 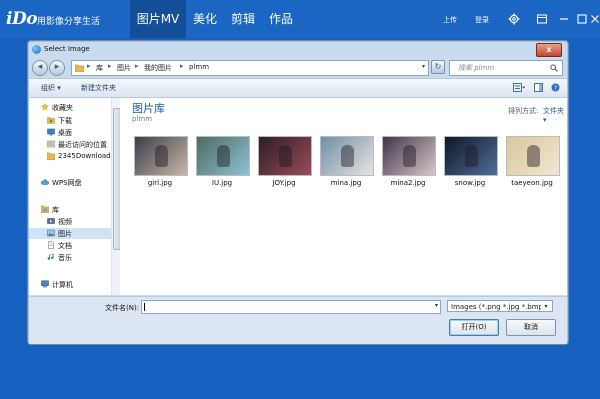 What do you see at coordinates (506, 68) in the screenshot?
I see `search-box: 搜索 plmm` at bounding box center [506, 68].